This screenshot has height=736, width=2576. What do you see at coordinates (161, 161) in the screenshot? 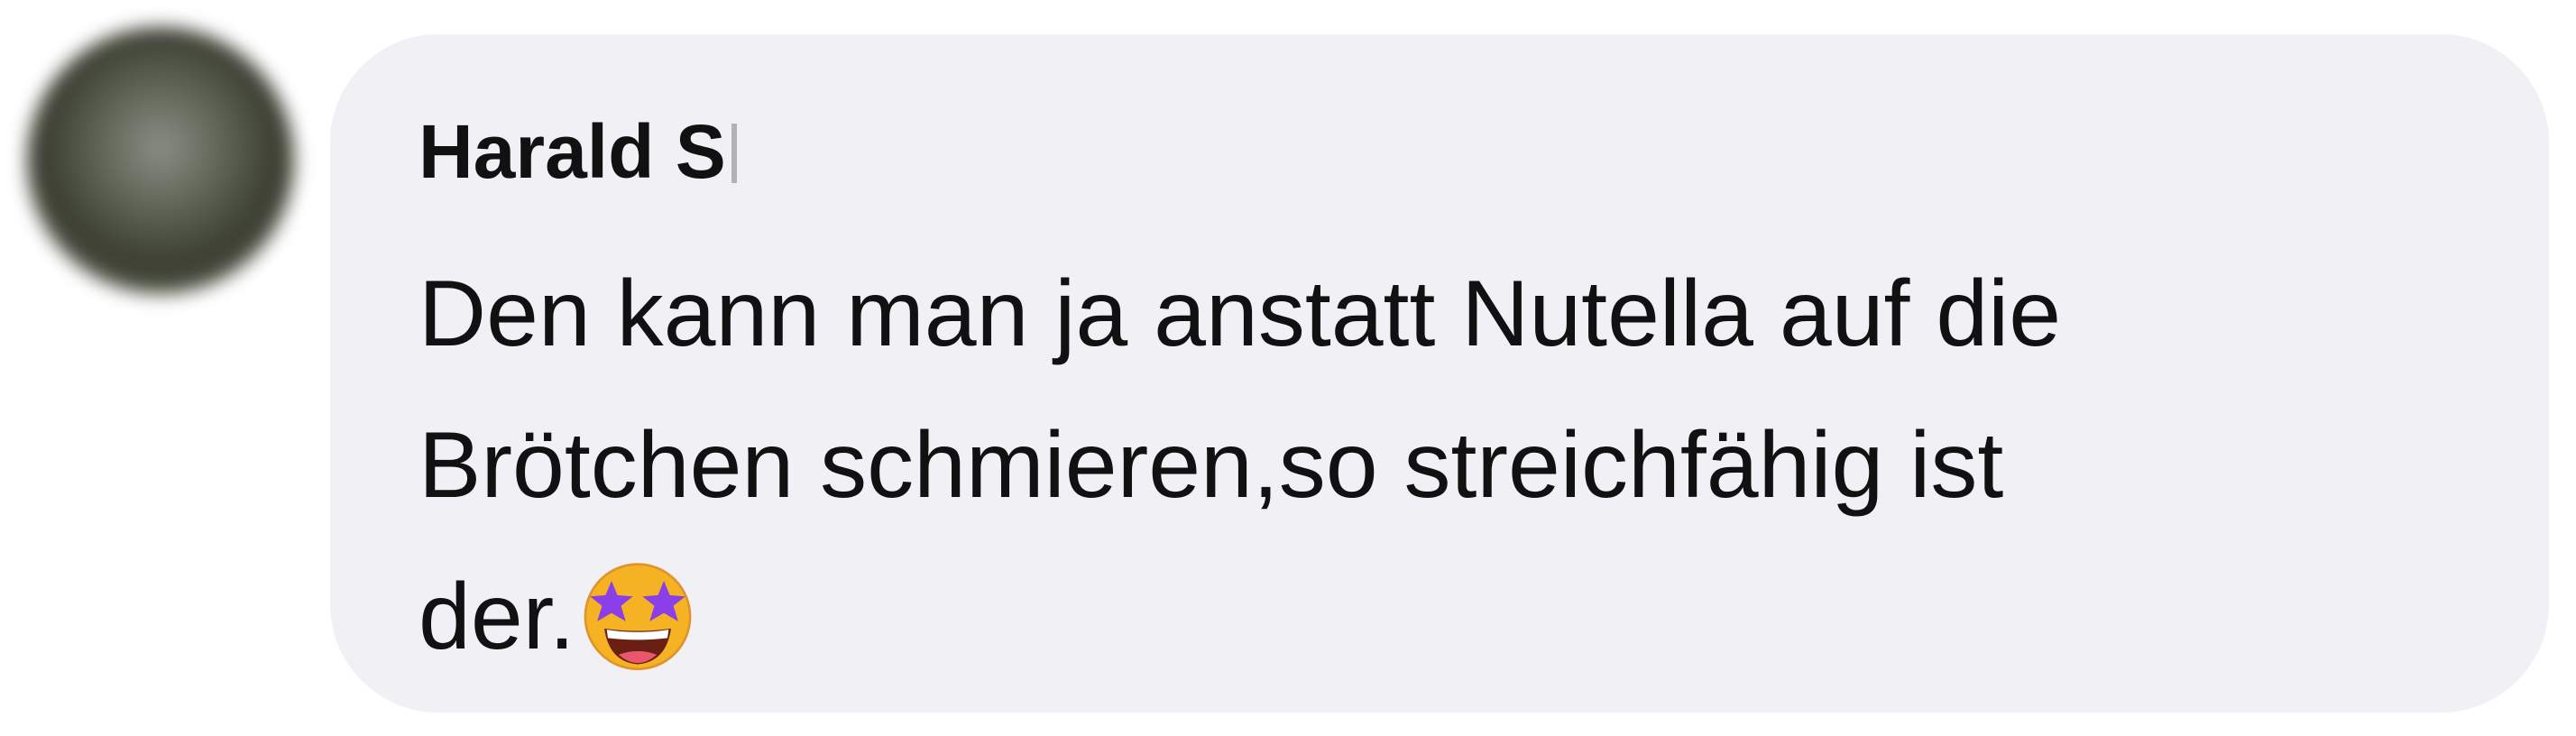
I see `avatar` at bounding box center [161, 161].